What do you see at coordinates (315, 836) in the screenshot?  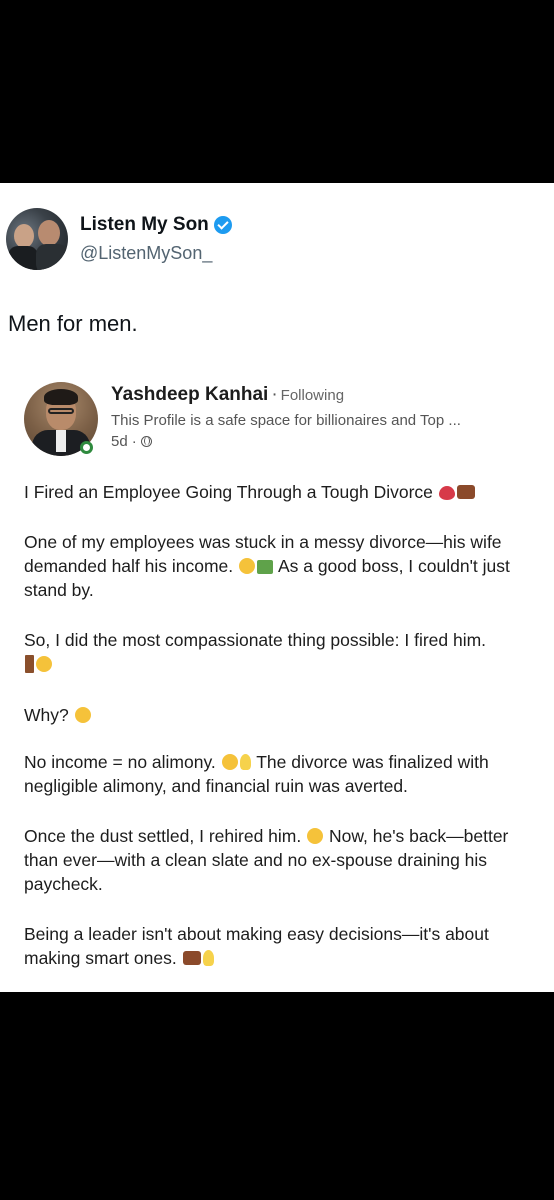 I see `slightly-frowning-face-icon` at bounding box center [315, 836].